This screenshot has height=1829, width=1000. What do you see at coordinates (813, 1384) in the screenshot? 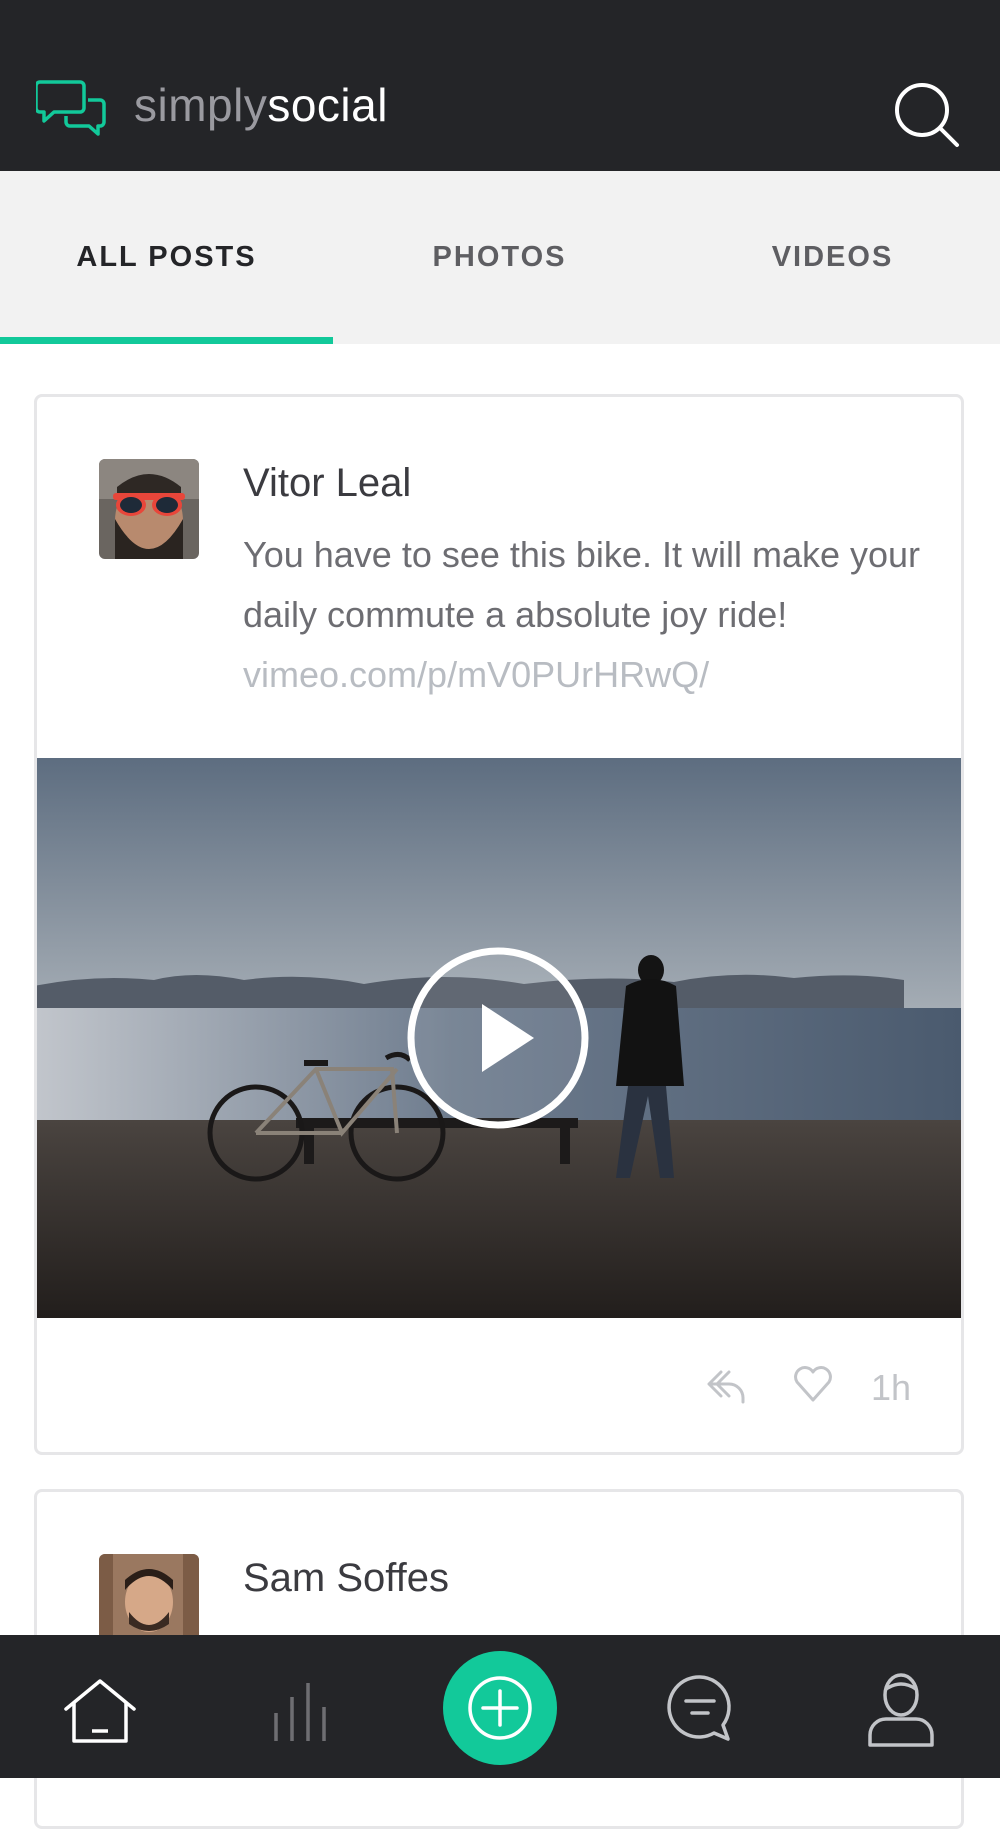
I see `heart-icon` at bounding box center [813, 1384].